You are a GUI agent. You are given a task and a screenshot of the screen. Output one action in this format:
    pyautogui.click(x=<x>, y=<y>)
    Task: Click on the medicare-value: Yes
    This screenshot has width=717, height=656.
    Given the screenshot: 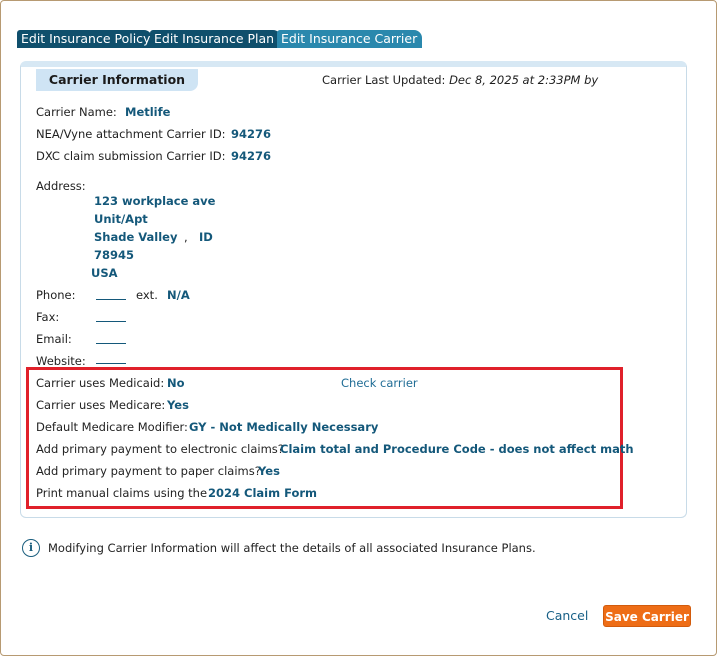 What is the action you would take?
    pyautogui.click(x=178, y=405)
    